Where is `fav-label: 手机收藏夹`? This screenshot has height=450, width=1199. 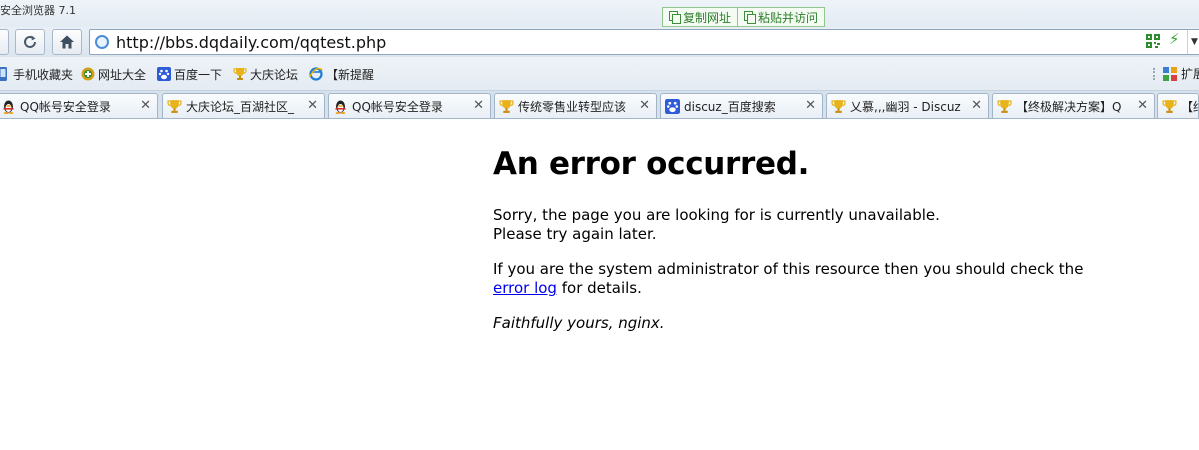 fav-label: 手机收藏夹 is located at coordinates (43, 74).